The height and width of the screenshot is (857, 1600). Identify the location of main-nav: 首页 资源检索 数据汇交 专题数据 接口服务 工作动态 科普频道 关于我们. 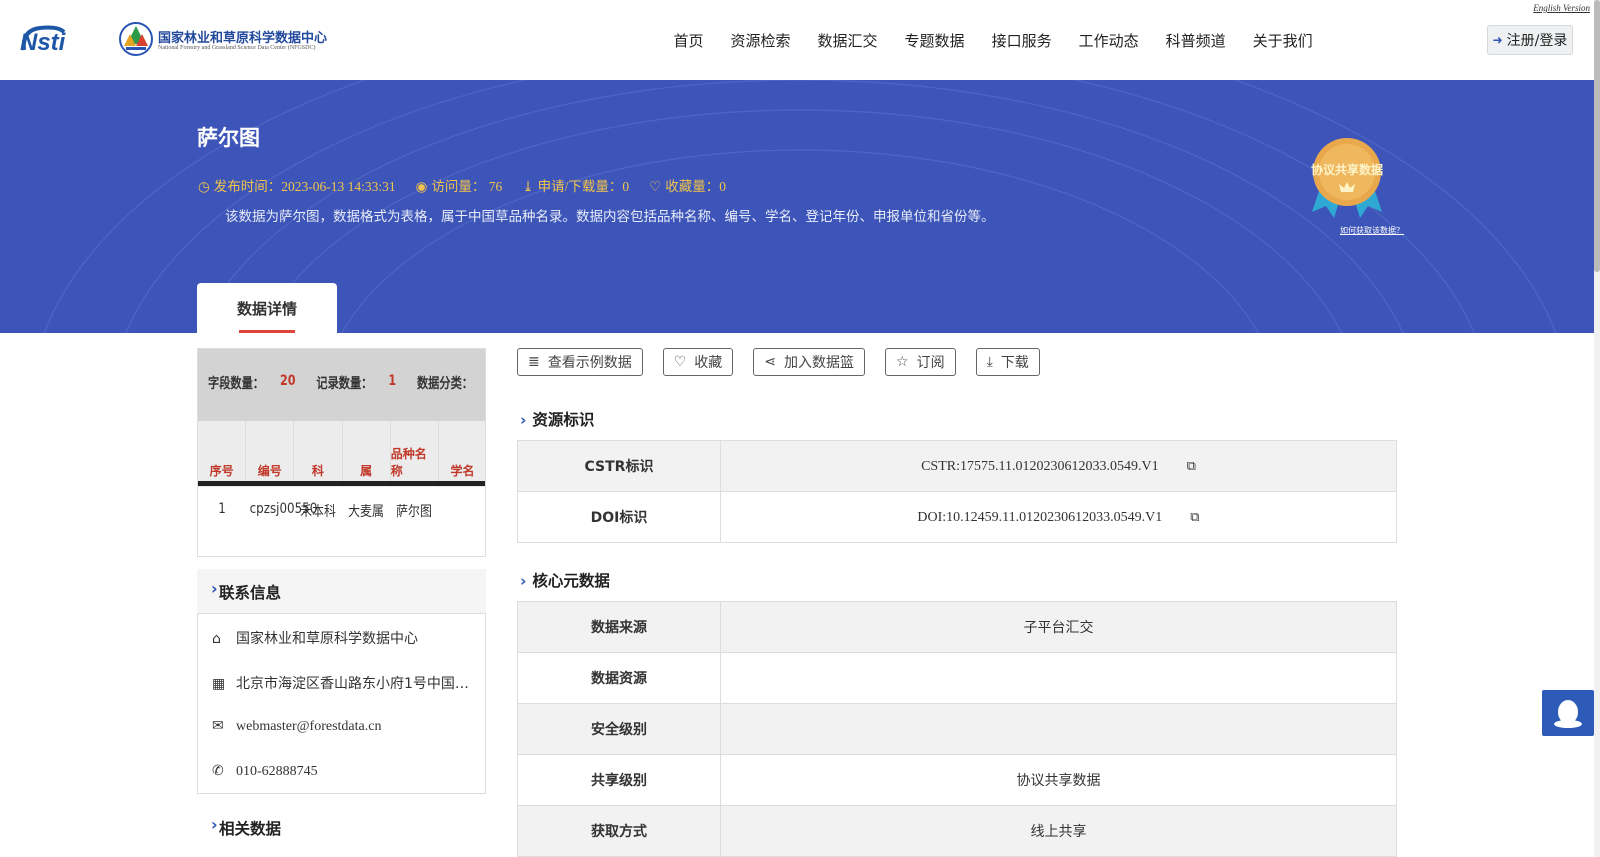
(993, 40).